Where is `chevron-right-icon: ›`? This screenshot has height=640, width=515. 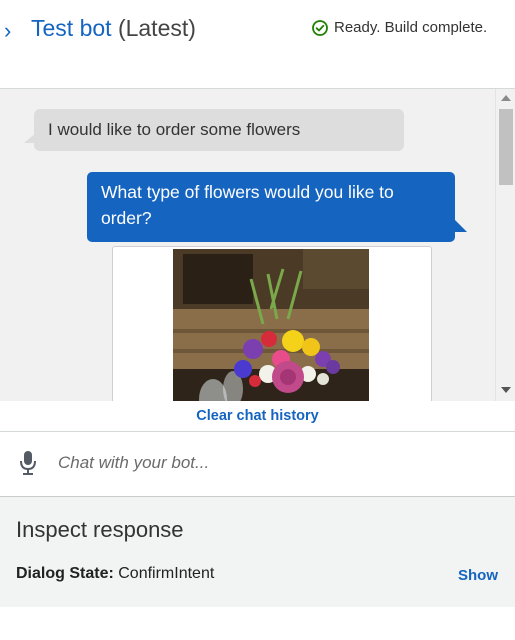
chevron-right-icon: › is located at coordinates (7, 31).